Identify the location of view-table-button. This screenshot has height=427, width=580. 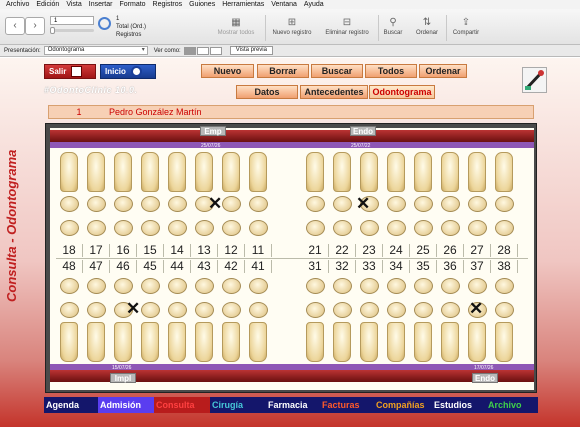
(215, 50).